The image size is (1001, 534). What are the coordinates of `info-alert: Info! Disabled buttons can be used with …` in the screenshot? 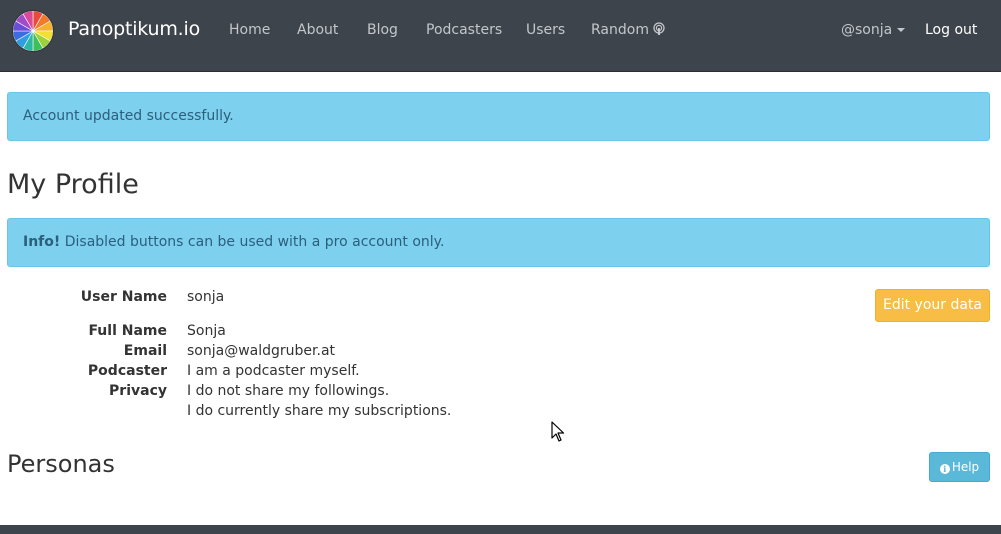 It's located at (498, 242).